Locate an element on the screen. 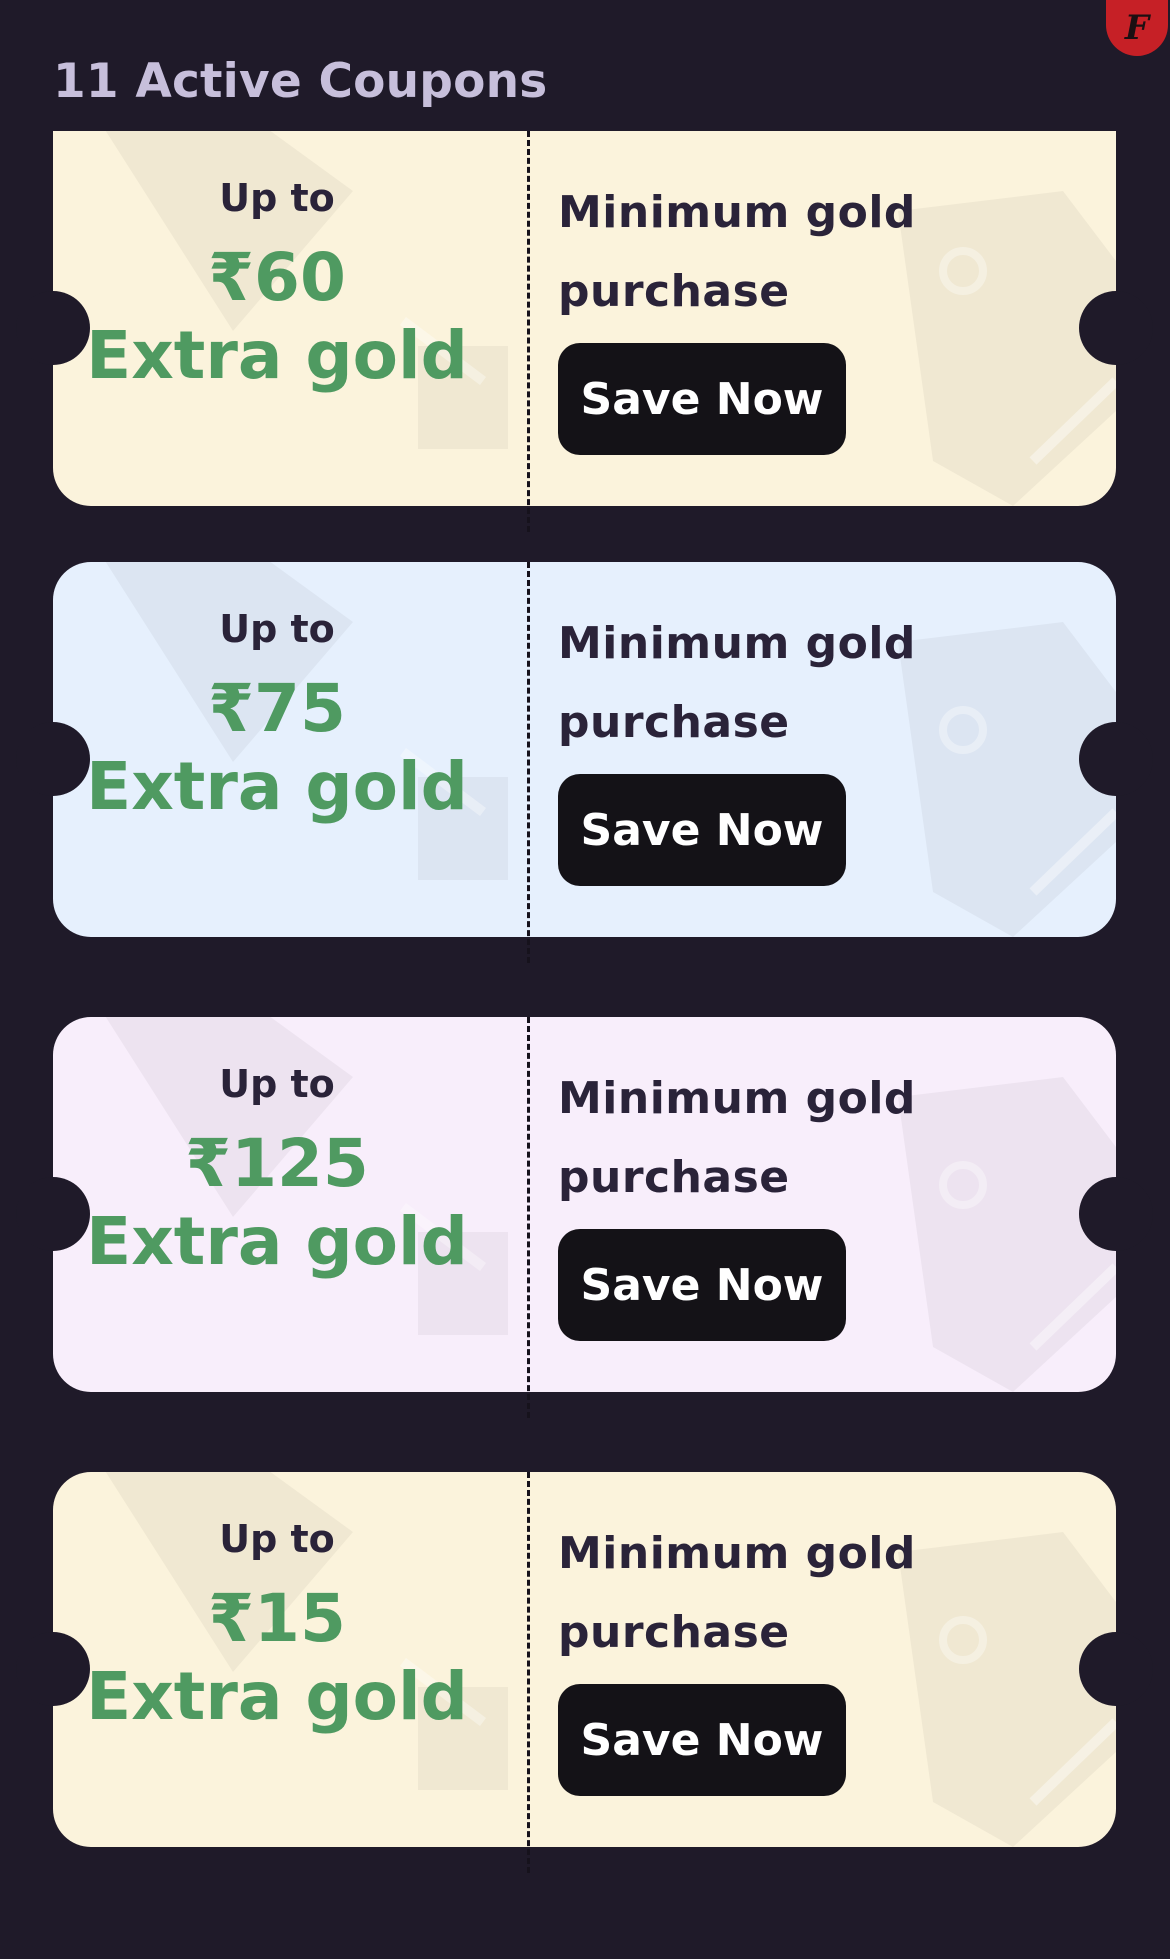 This screenshot has height=1959, width=1170. coupon-offer: Up to ₹125 Extra gold is located at coordinates (277, 1204).